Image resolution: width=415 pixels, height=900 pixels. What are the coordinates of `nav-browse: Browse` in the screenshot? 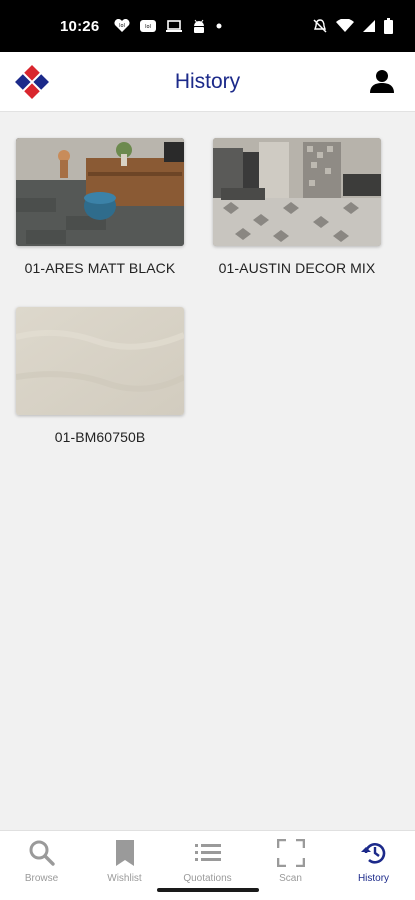 It's located at (41, 865).